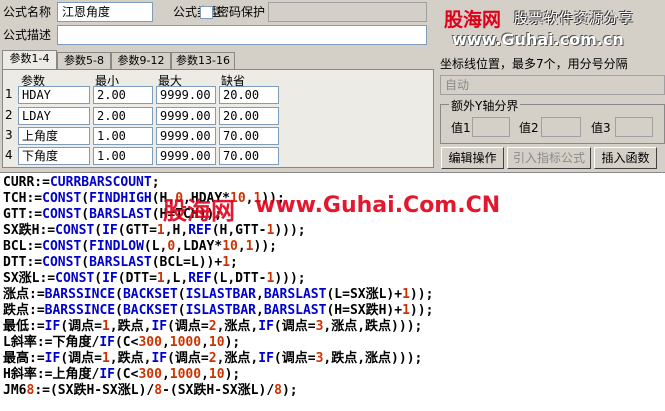 This screenshot has width=665, height=411. Describe the element at coordinates (9, 155) in the screenshot. I see `param-row-number: 4` at that location.